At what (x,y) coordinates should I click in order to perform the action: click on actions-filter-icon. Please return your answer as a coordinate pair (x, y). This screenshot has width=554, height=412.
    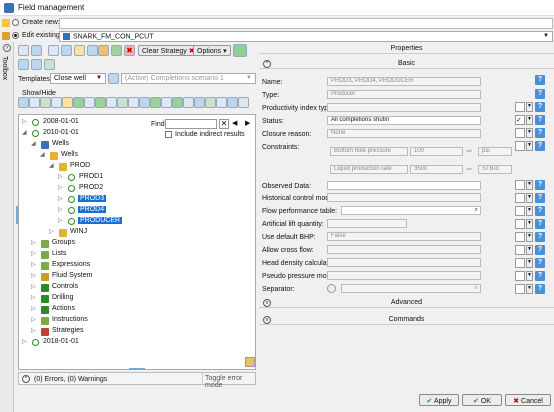
    Looking at the image, I should click on (100, 102).